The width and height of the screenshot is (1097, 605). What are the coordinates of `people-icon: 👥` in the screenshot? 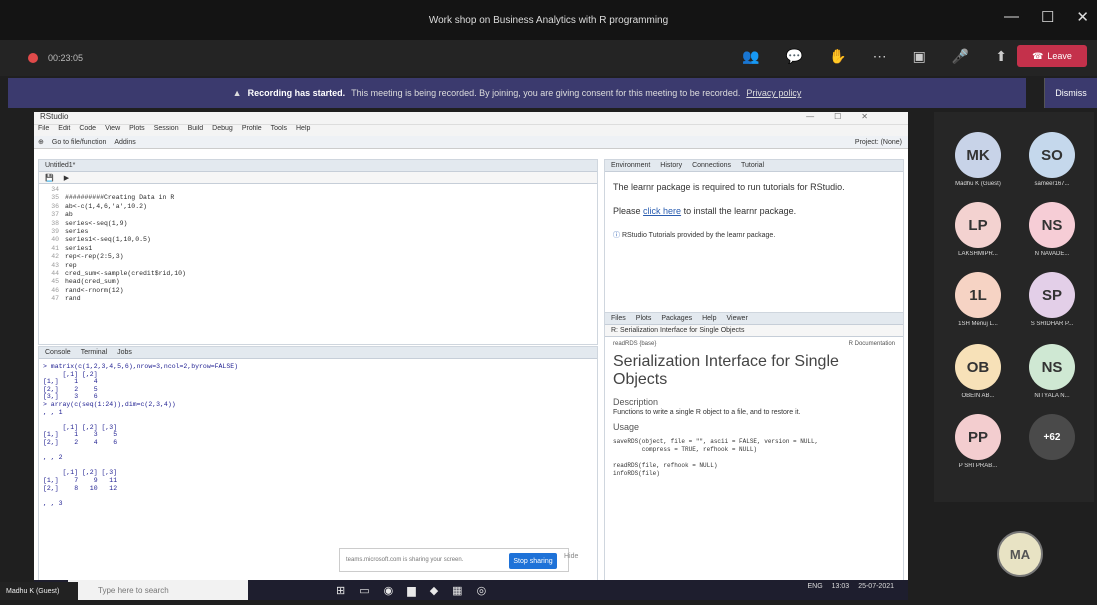 It's located at (750, 56).